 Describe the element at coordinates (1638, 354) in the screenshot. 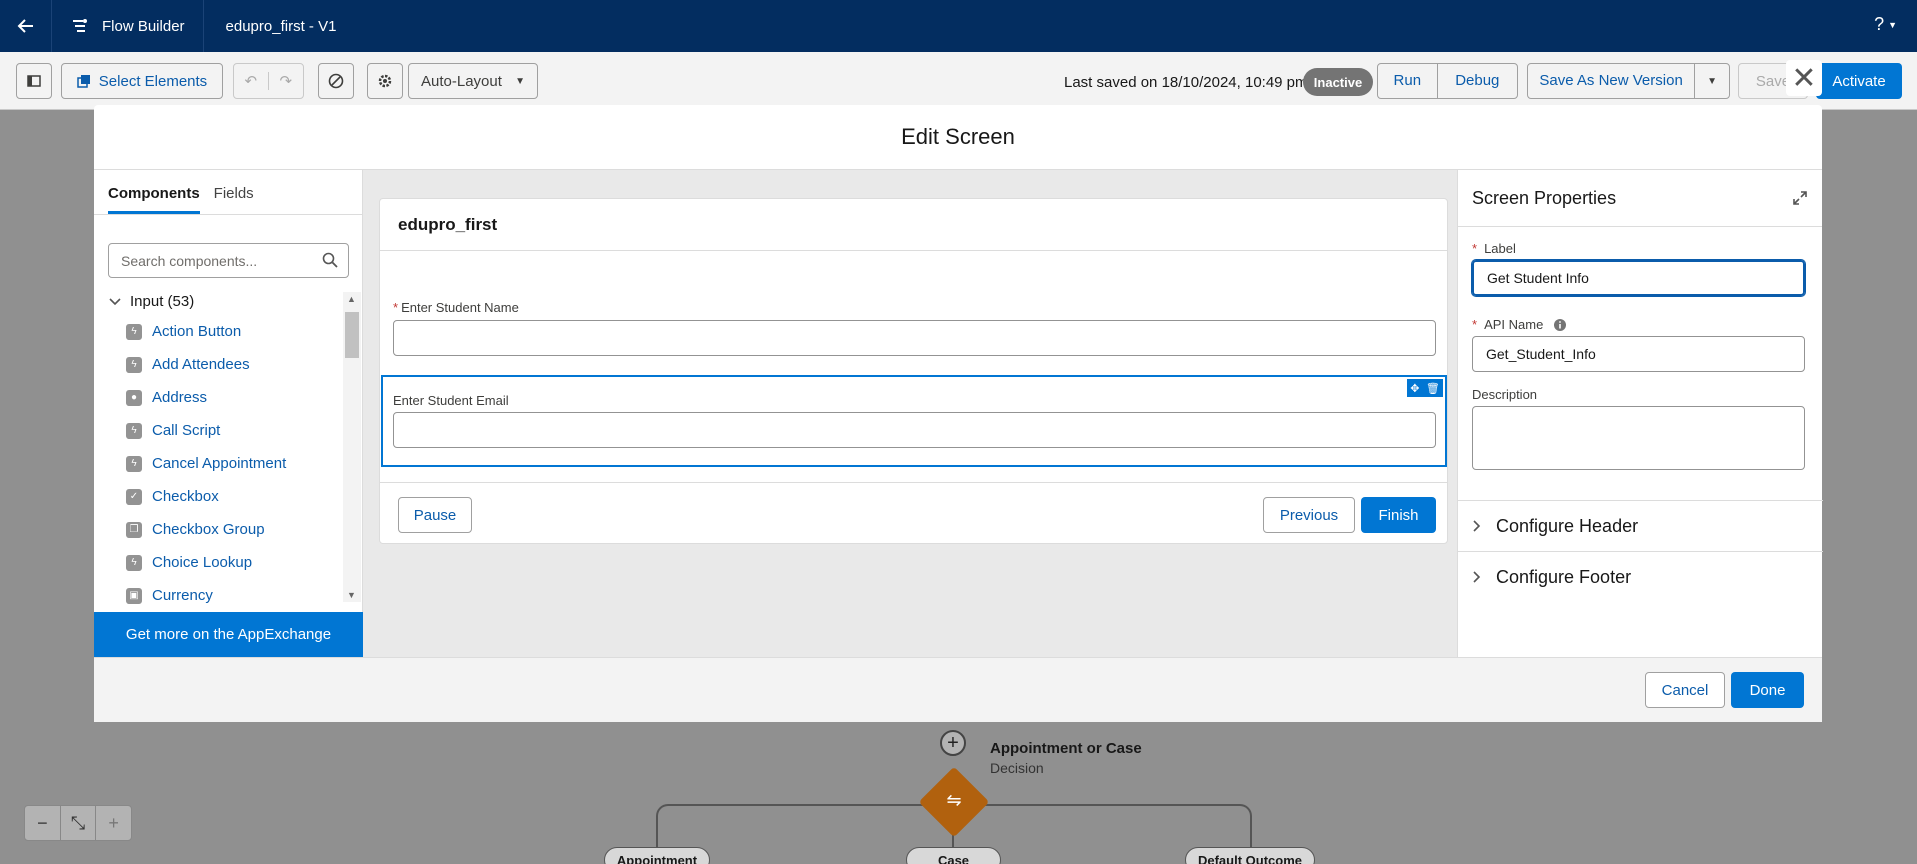

I see `api-name-input: Get_Student_Info` at that location.